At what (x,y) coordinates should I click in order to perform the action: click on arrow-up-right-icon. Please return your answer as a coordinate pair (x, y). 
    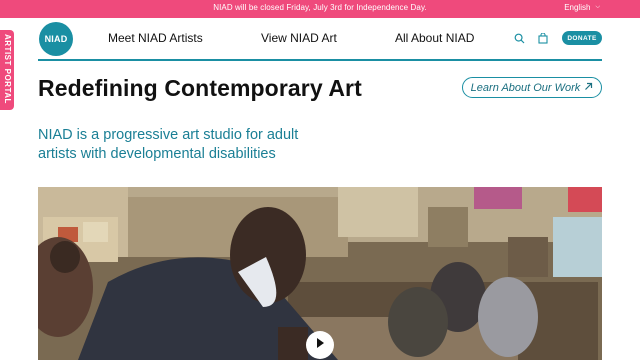
    Looking at the image, I should click on (588, 88).